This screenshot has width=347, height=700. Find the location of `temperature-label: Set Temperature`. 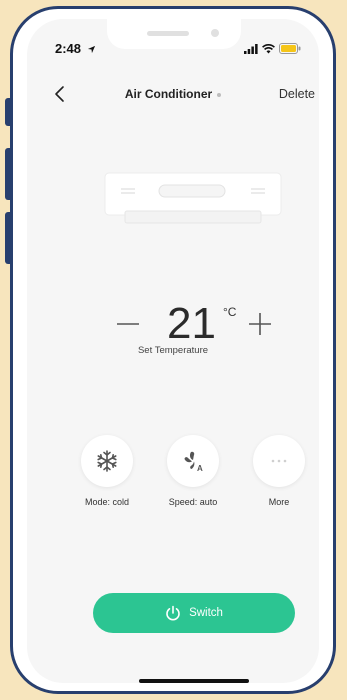

temperature-label: Set Temperature is located at coordinates (173, 350).